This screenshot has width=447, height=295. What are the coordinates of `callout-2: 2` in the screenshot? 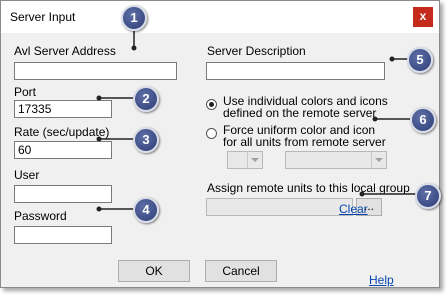 It's located at (146, 99).